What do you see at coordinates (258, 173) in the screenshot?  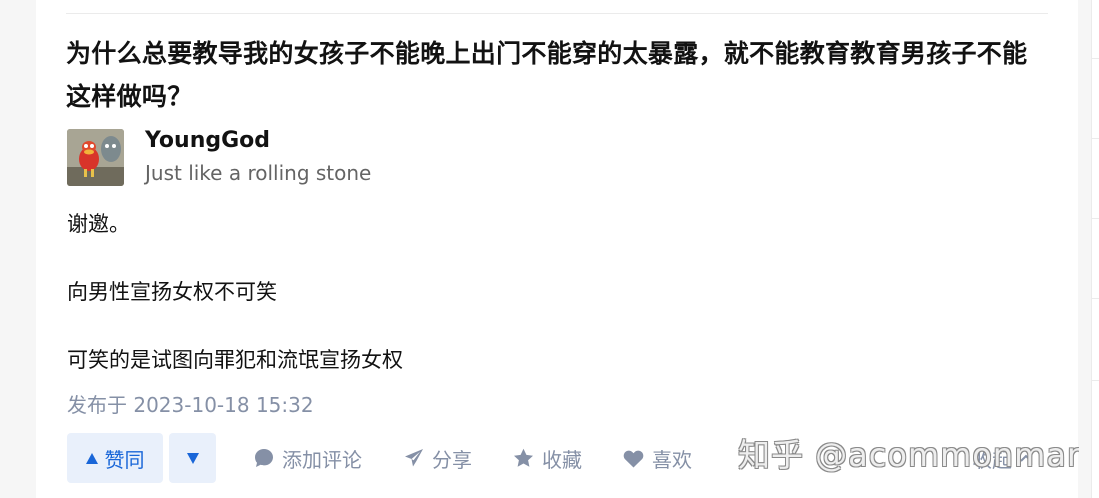 I see `author-bio: Just like a rolling stone` at bounding box center [258, 173].